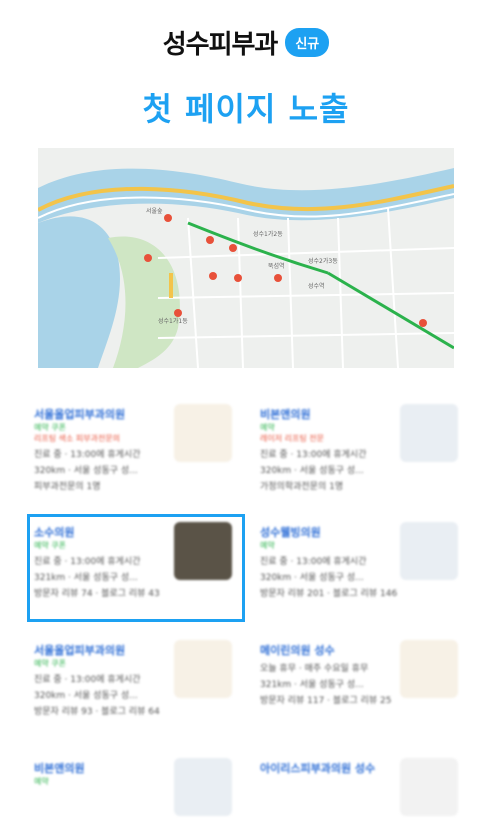  What do you see at coordinates (154, 211) in the screenshot?
I see `map-label: 서울숲` at bounding box center [154, 211].